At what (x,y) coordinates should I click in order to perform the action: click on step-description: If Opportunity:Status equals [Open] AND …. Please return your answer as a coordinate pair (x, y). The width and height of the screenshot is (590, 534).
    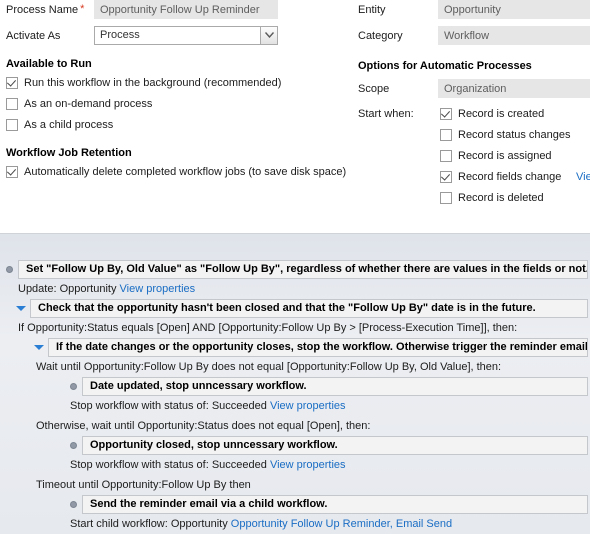
    Looking at the image, I should click on (304, 328).